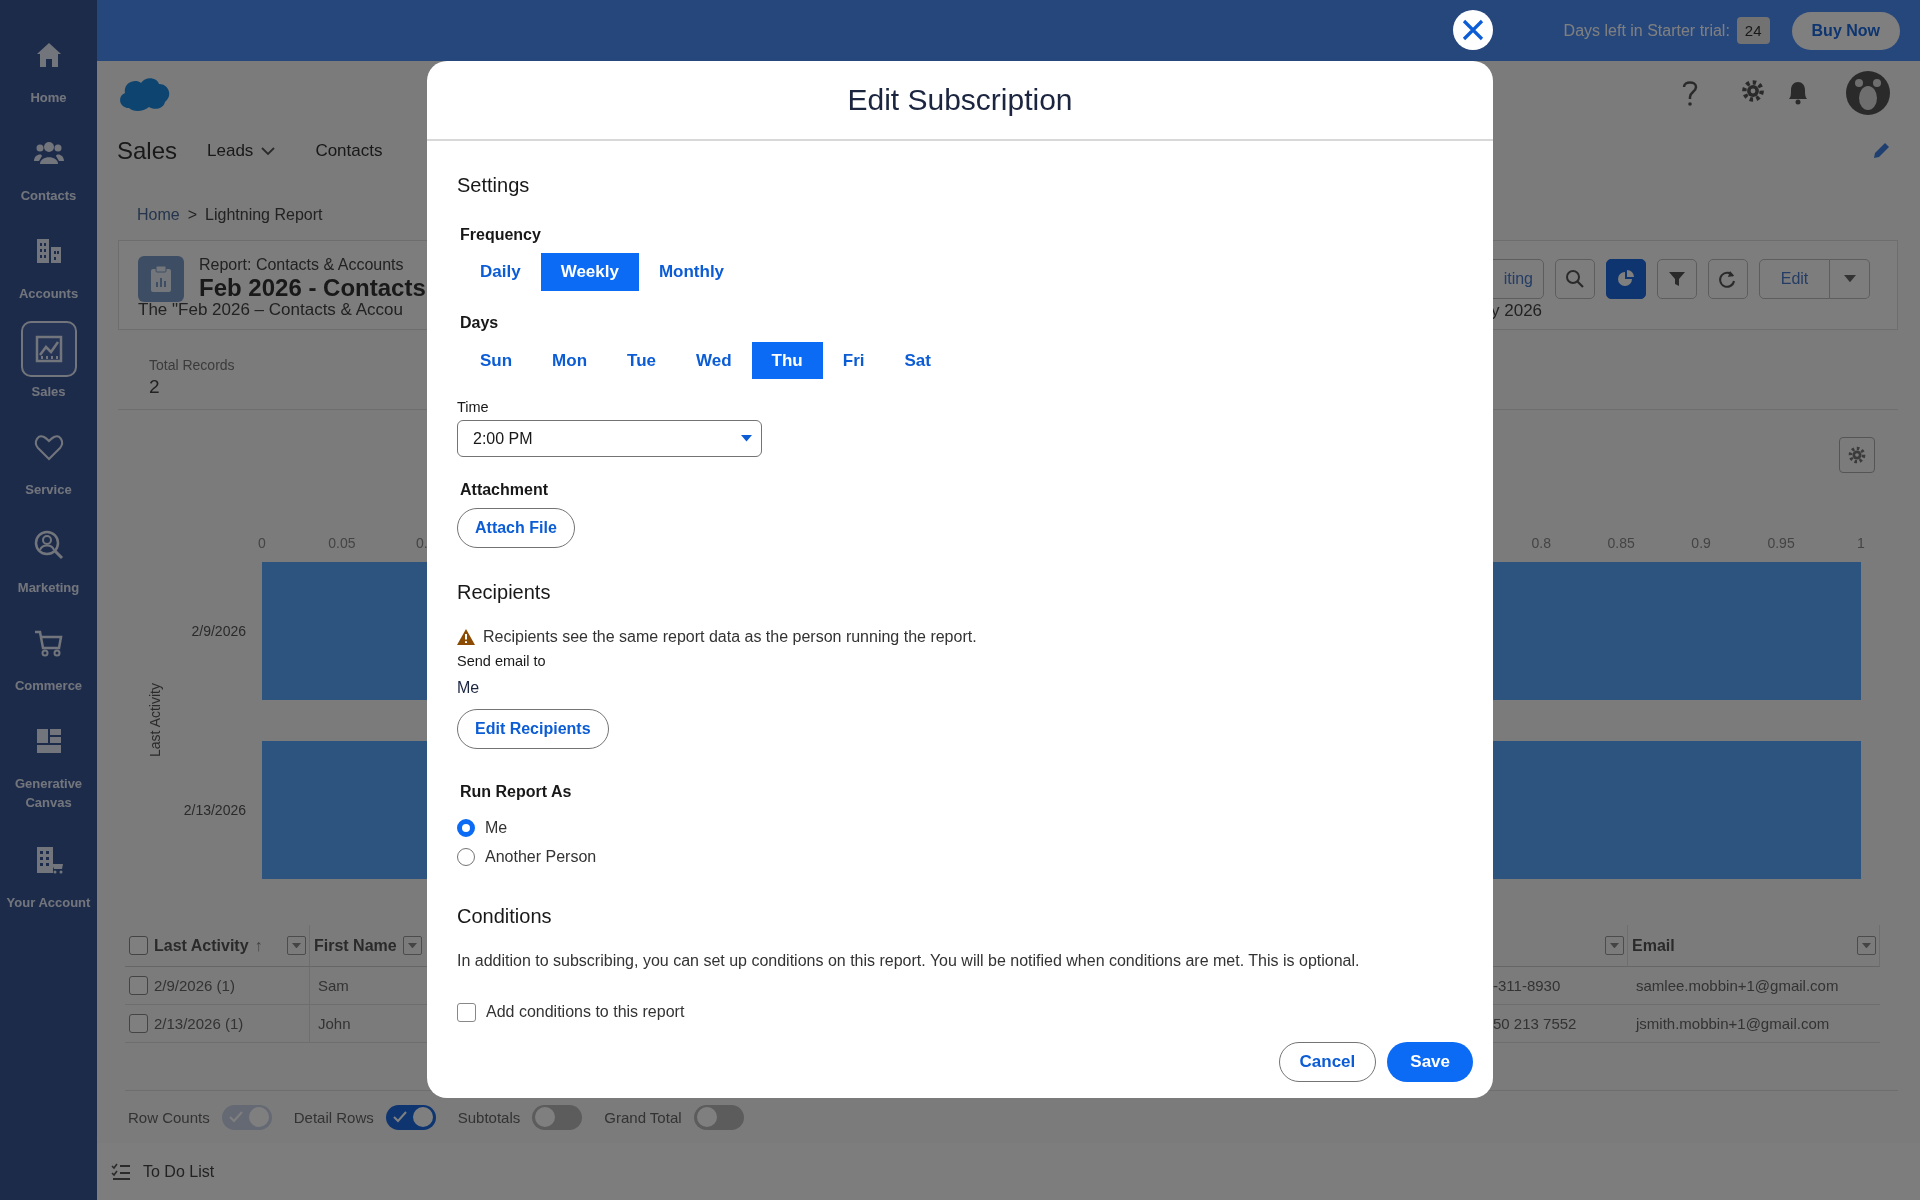 The height and width of the screenshot is (1200, 1920). What do you see at coordinates (48, 370) in the screenshot?
I see `sidebar-item: Sales` at bounding box center [48, 370].